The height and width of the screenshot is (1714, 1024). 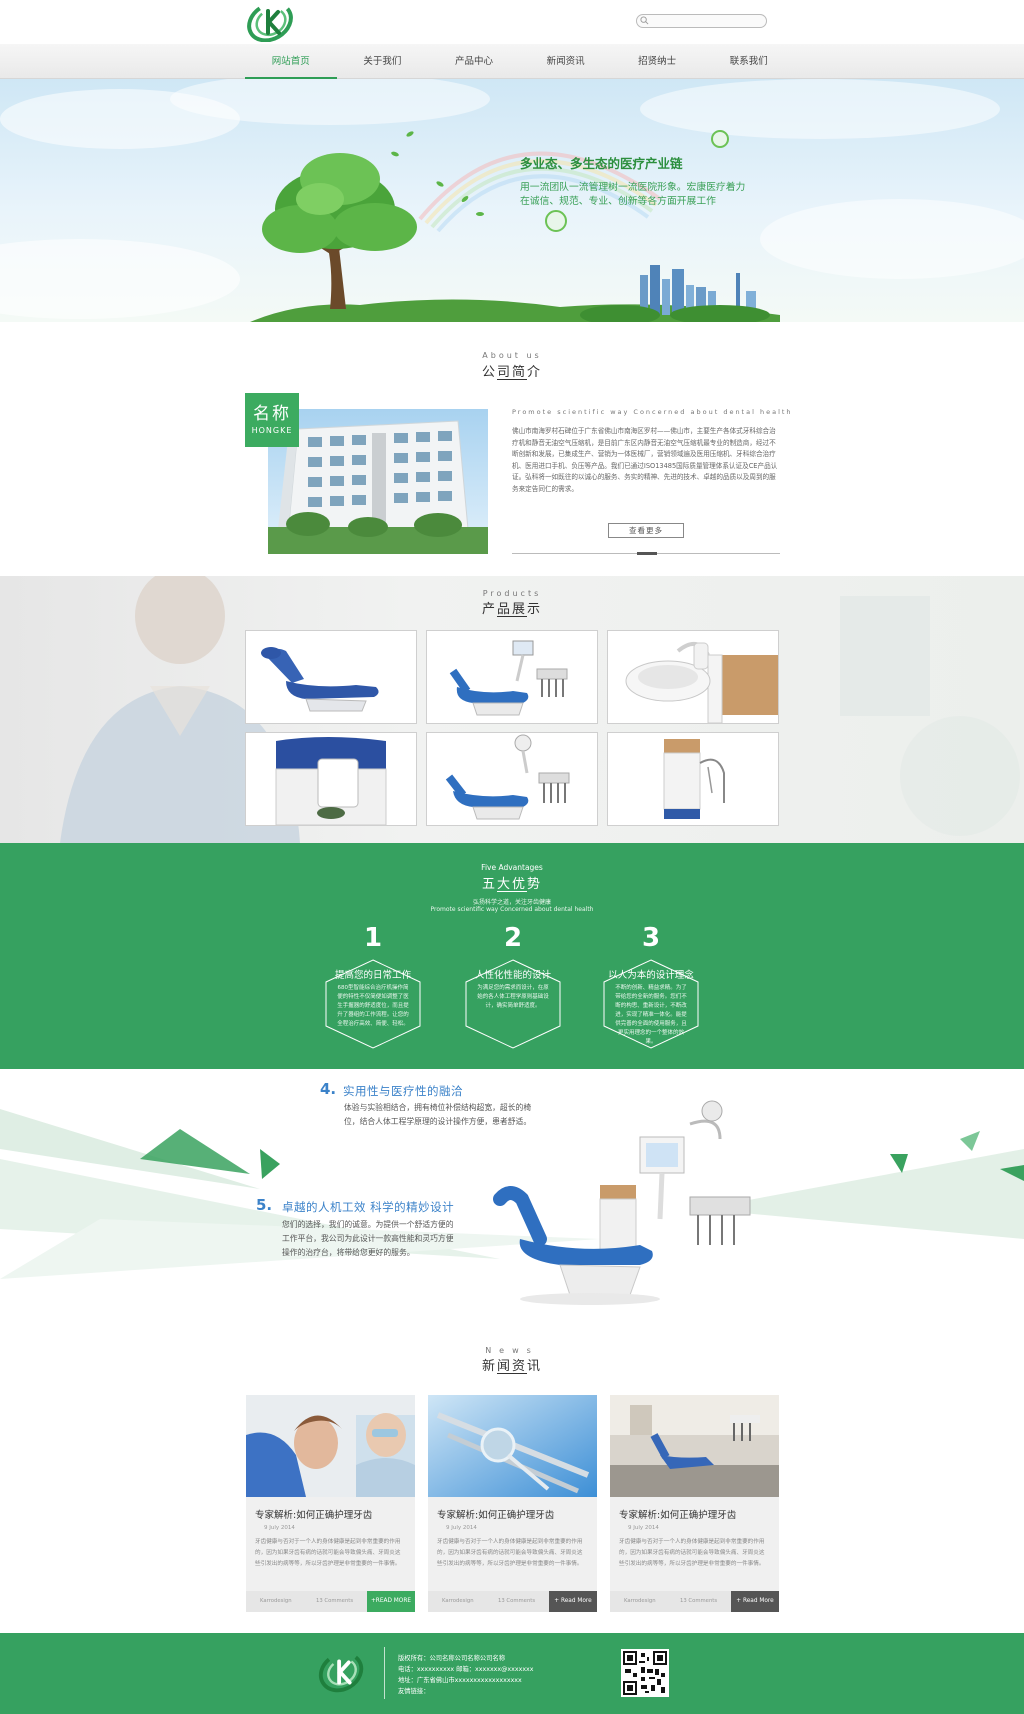 What do you see at coordinates (264, 1205) in the screenshot?
I see `feature-number: 5.` at bounding box center [264, 1205].